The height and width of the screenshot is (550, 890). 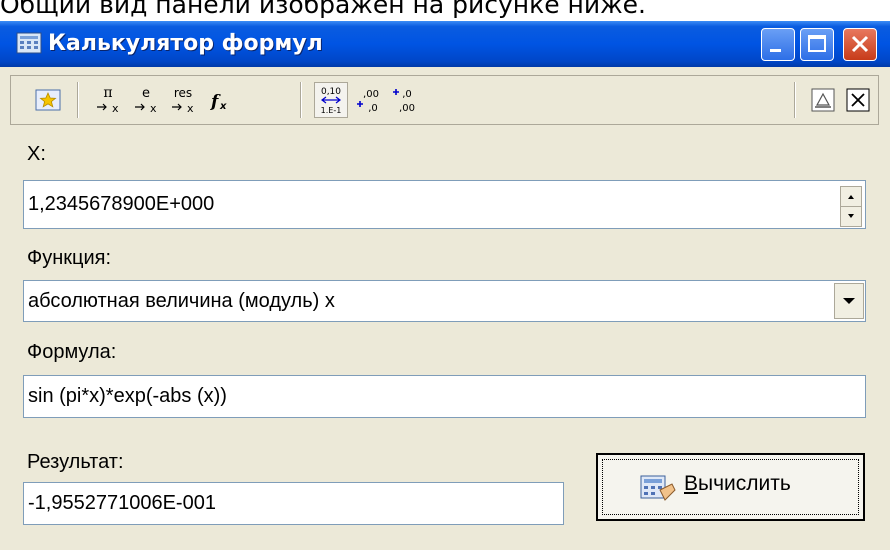 What do you see at coordinates (185, 43) in the screenshot?
I see `window-title: Калькулятор формул` at bounding box center [185, 43].